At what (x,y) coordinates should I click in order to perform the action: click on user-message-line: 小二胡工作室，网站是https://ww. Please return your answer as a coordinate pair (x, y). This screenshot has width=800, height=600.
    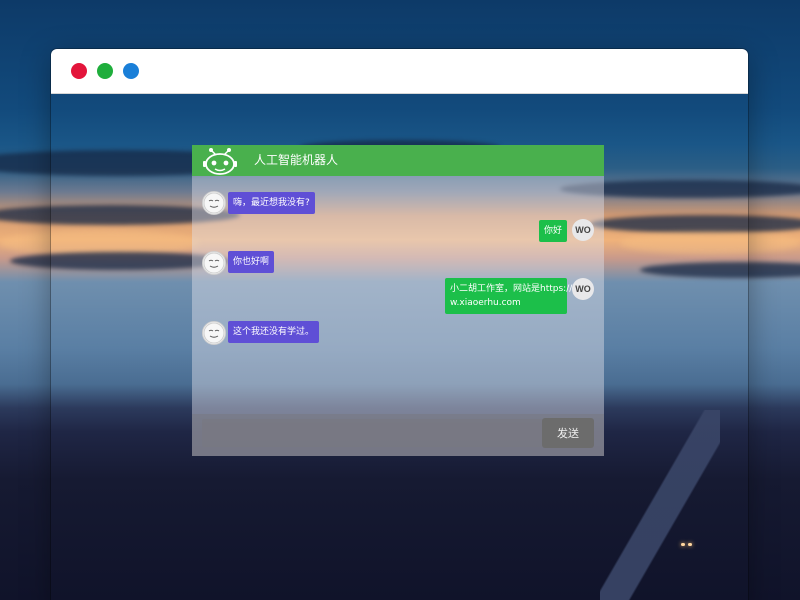
    Looking at the image, I should click on (518, 289).